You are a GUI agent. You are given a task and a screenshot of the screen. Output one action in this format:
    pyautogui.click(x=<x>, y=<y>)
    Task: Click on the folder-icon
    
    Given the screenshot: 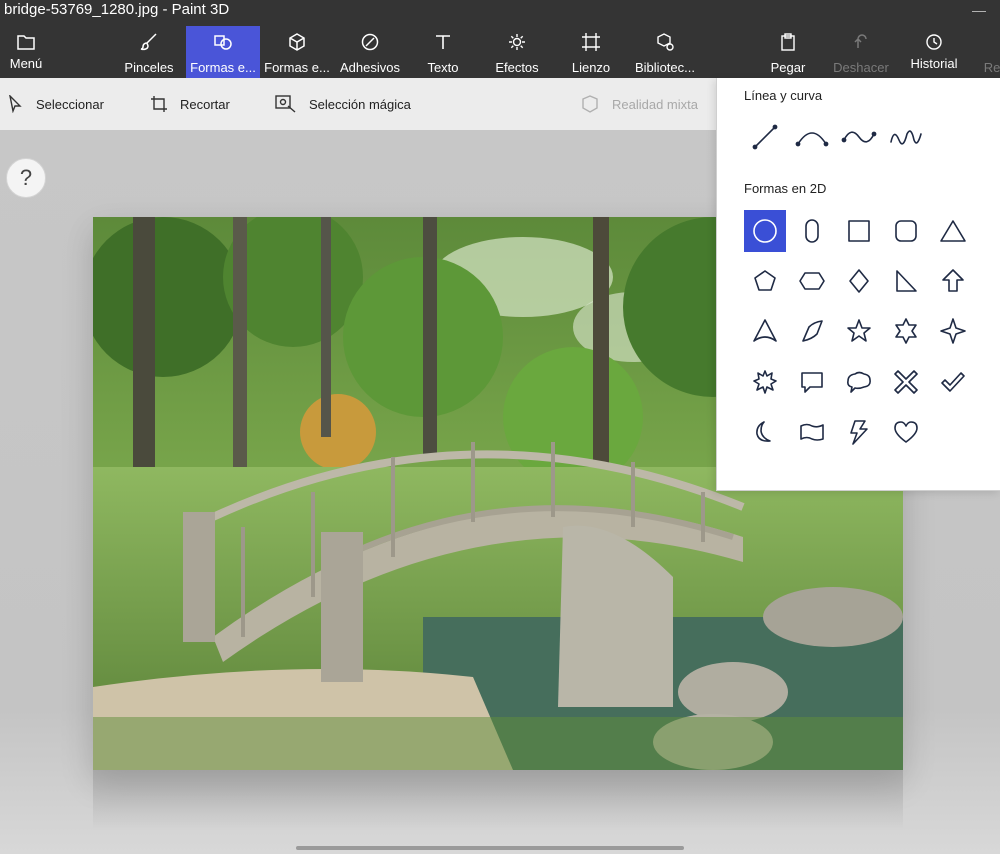 What is the action you would take?
    pyautogui.click(x=26, y=42)
    